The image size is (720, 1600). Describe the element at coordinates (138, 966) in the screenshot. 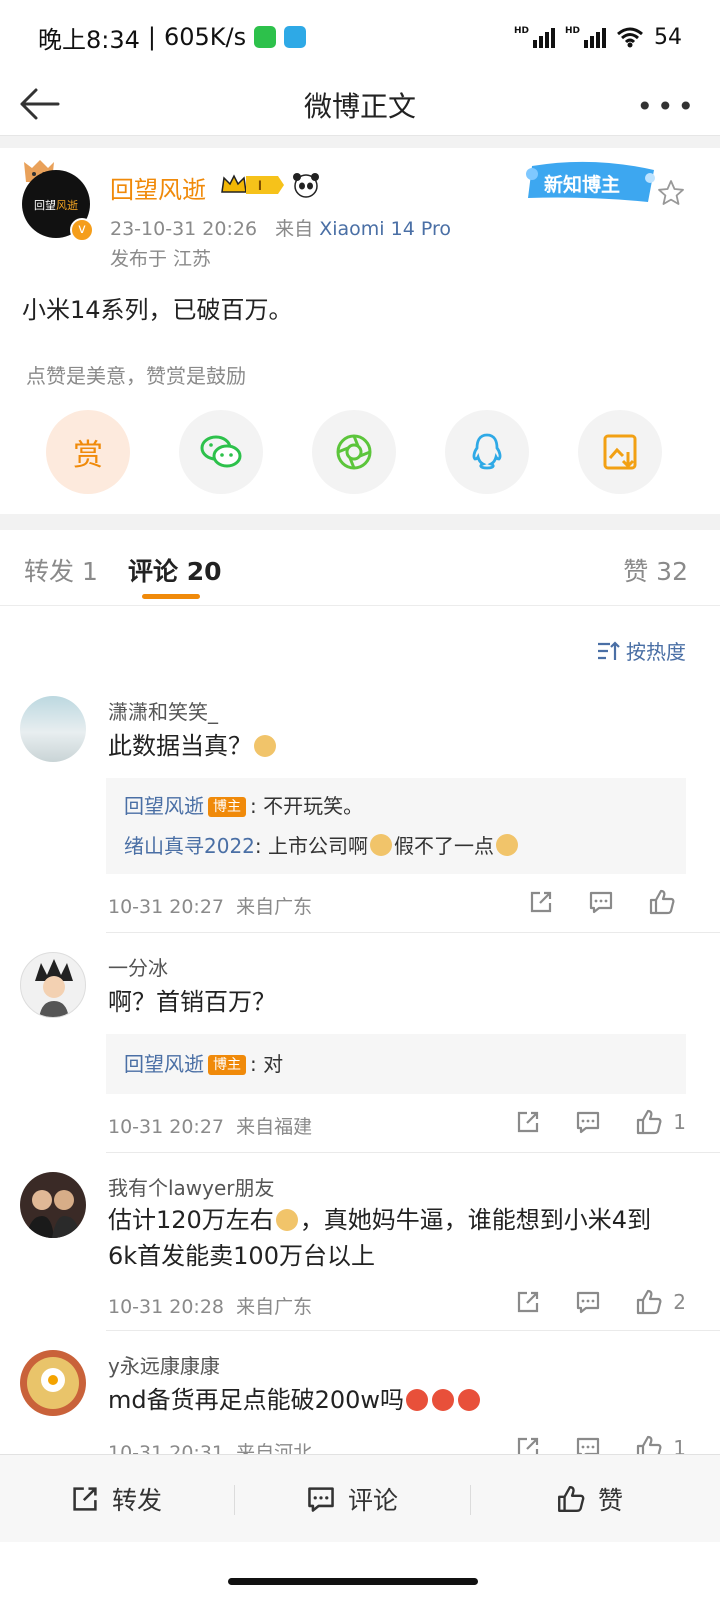

I see `commenter-name: 一分冰` at that location.